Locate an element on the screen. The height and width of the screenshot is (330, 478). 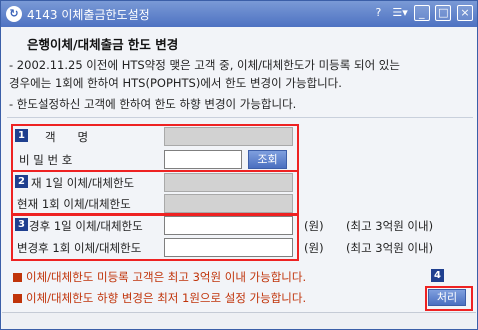
menu-icon: ☰▾ is located at coordinates (400, 13).